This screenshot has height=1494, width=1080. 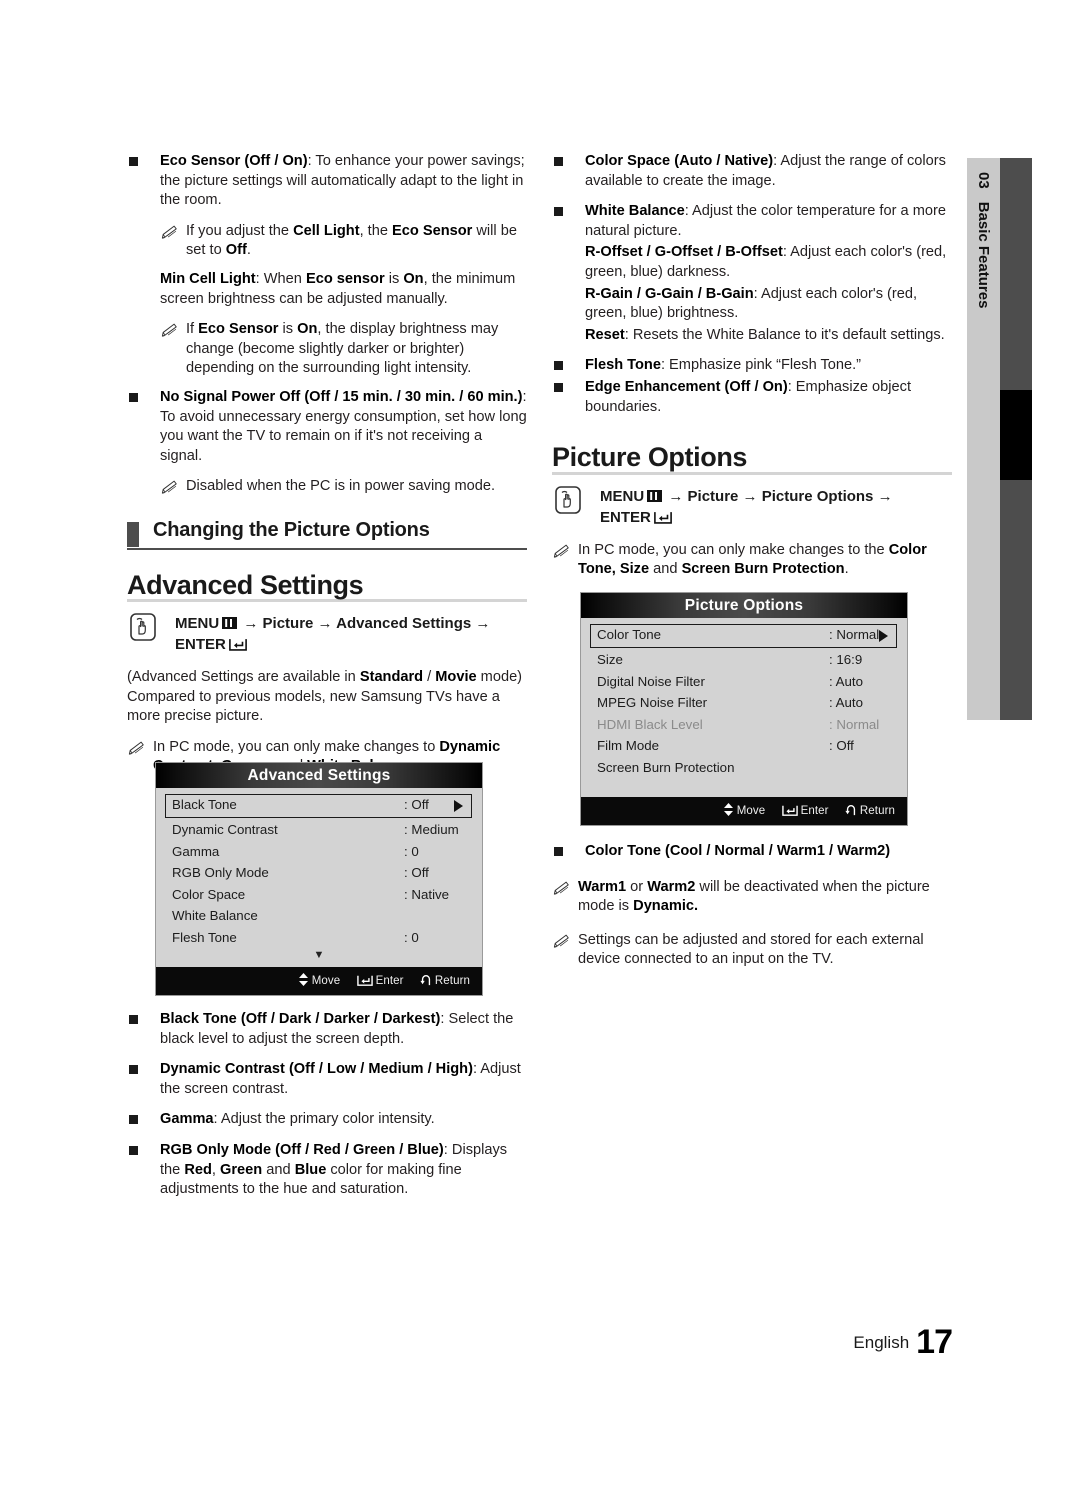 What do you see at coordinates (983, 439) in the screenshot?
I see `chapter-tab: 03 Basic Features` at bounding box center [983, 439].